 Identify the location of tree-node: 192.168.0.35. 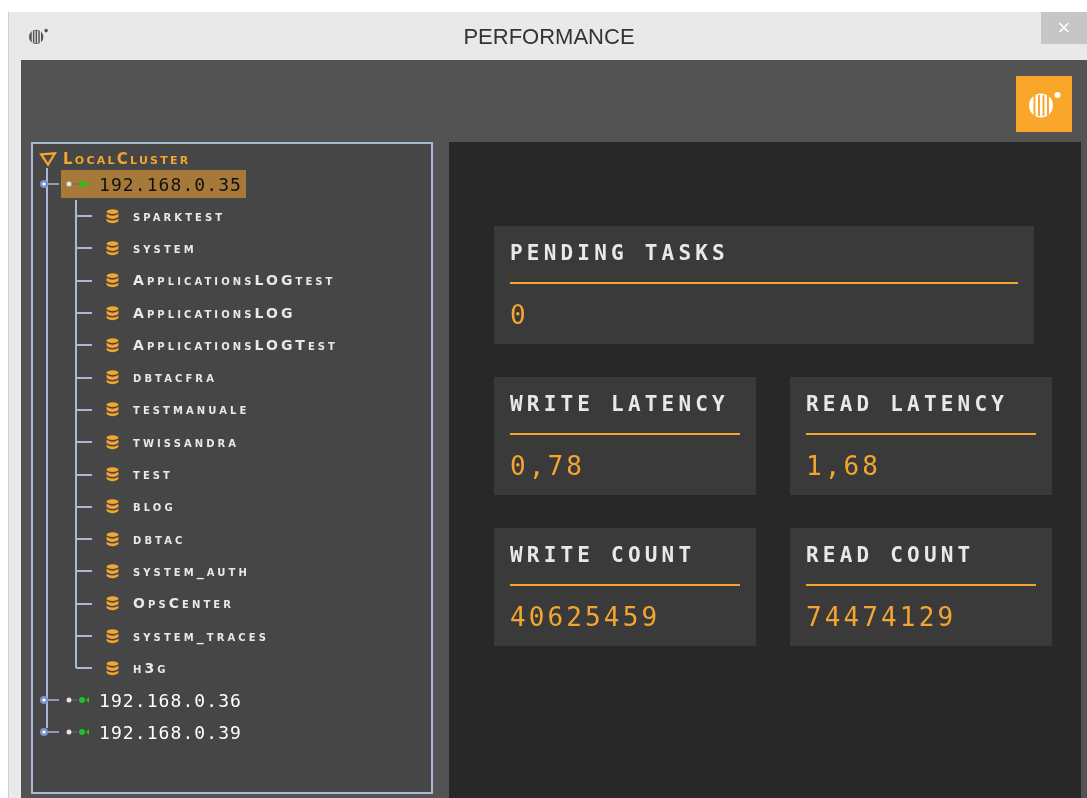
(153, 184).